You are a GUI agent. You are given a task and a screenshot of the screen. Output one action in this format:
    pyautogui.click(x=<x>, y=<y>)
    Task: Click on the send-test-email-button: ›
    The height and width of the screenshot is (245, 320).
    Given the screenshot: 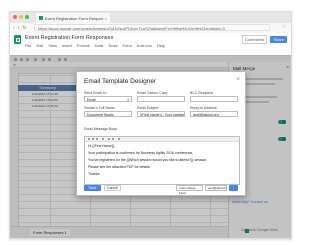 What is the action you would take?
    pyautogui.click(x=233, y=188)
    